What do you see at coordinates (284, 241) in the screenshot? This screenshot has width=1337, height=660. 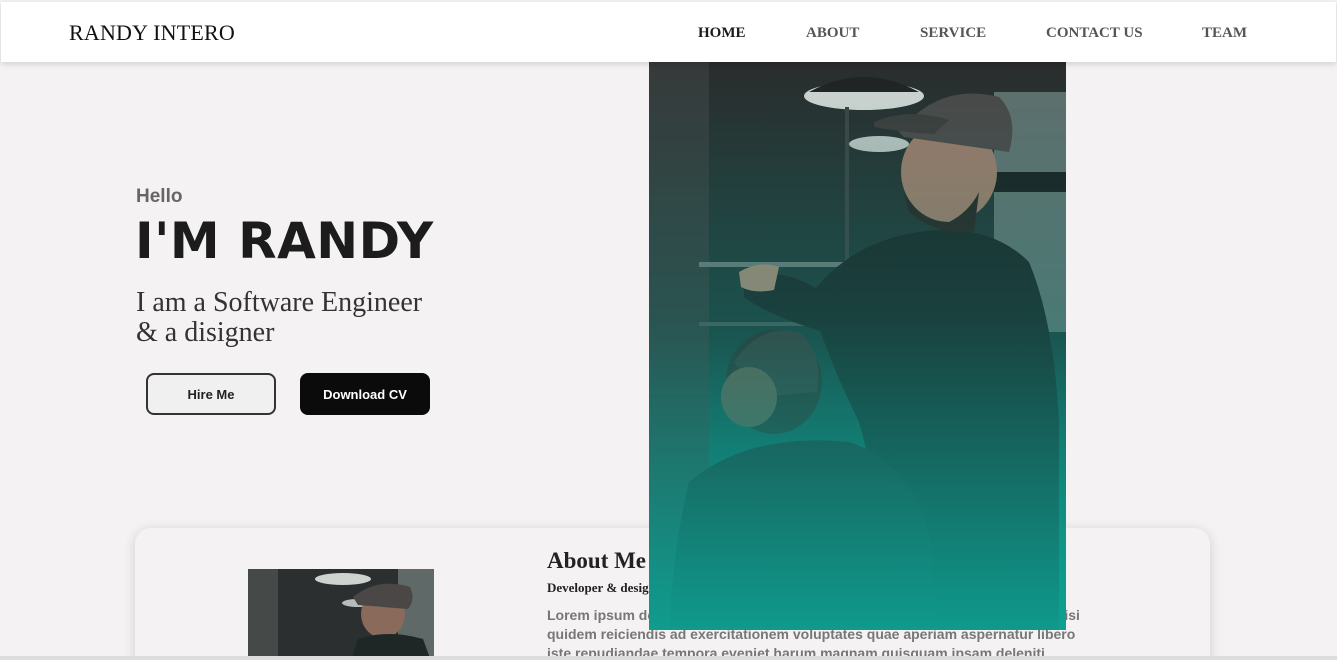 I see `hero-headline: I'M RANDY` at bounding box center [284, 241].